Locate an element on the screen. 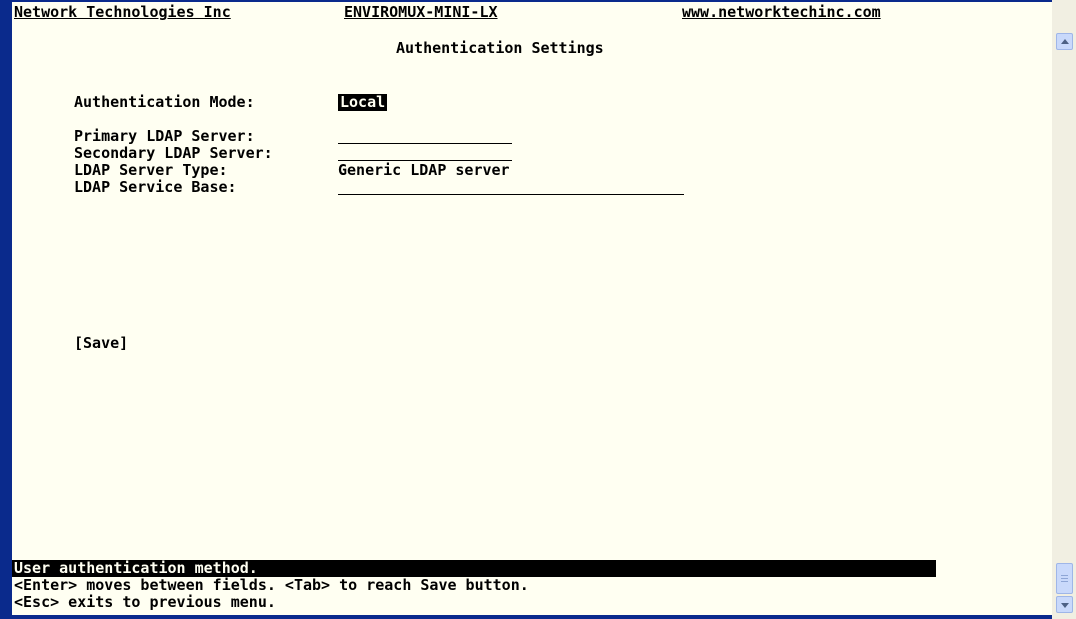  status-text: User authentication method. is located at coordinates (136, 568).